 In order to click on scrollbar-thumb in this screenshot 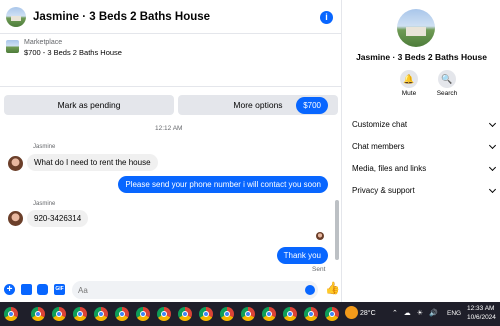, I will do `click(337, 230)`.